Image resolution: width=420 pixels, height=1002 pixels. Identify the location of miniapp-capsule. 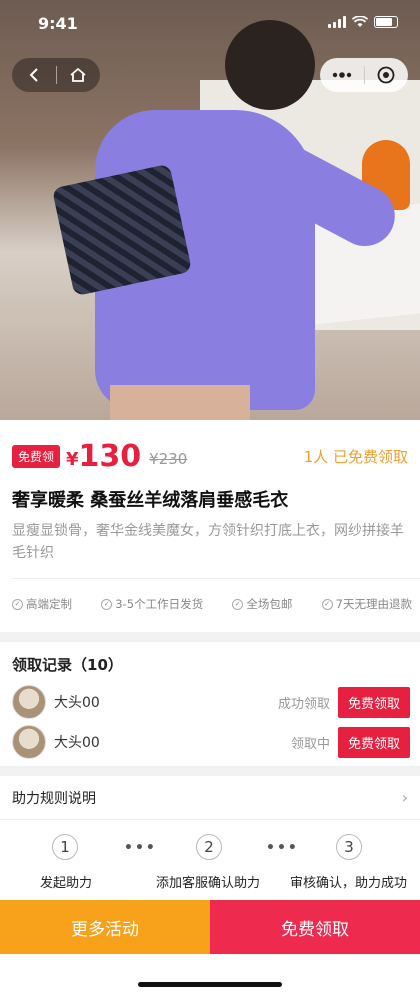
(364, 75).